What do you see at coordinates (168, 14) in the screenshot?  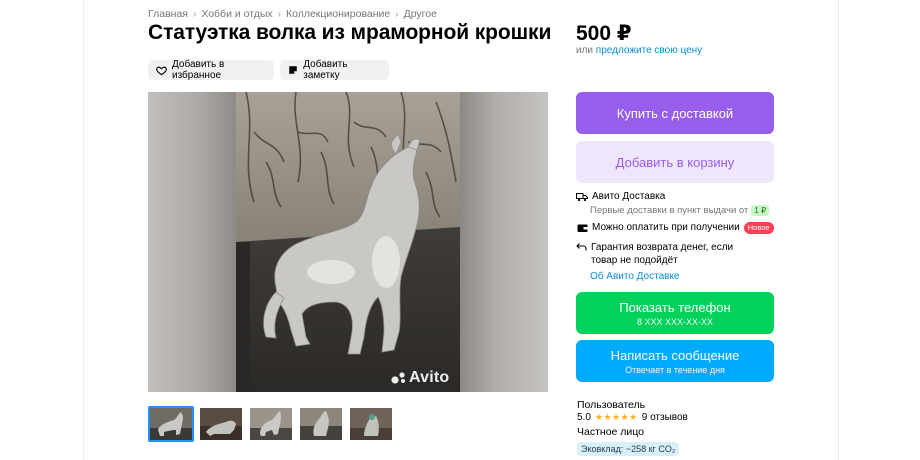 I see `breadcrumb-home: Главная` at bounding box center [168, 14].